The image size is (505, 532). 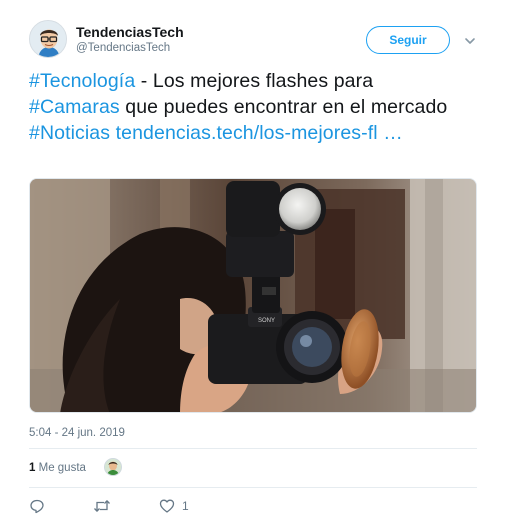 What do you see at coordinates (74, 107) in the screenshot?
I see `hashtag-camaras: #Camaras` at bounding box center [74, 107].